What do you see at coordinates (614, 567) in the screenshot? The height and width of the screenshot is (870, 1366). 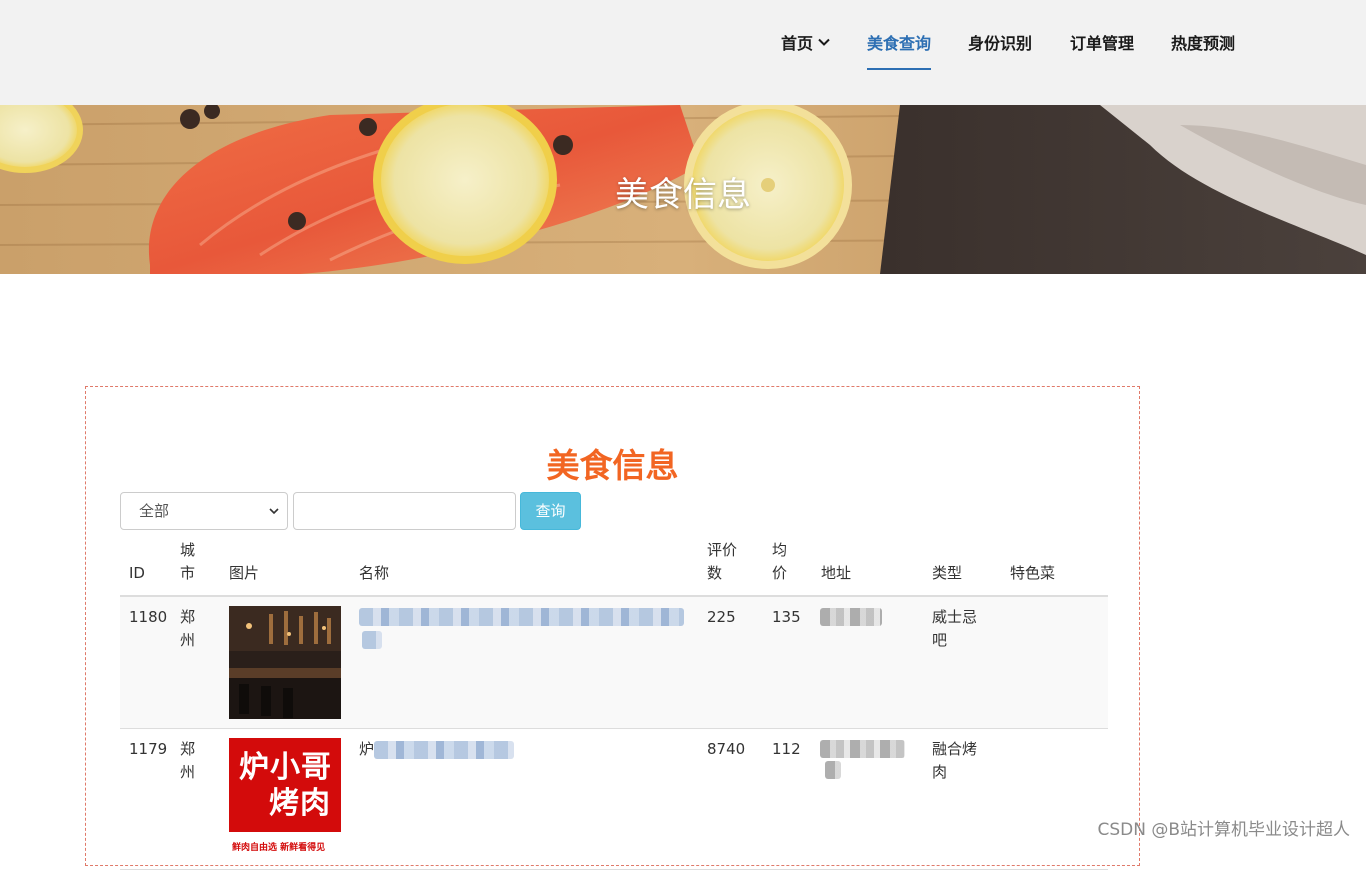 I see `table-header: ID 城 市 图片 名称 评价 数 均 价 地址 类型 特色菜` at bounding box center [614, 567].